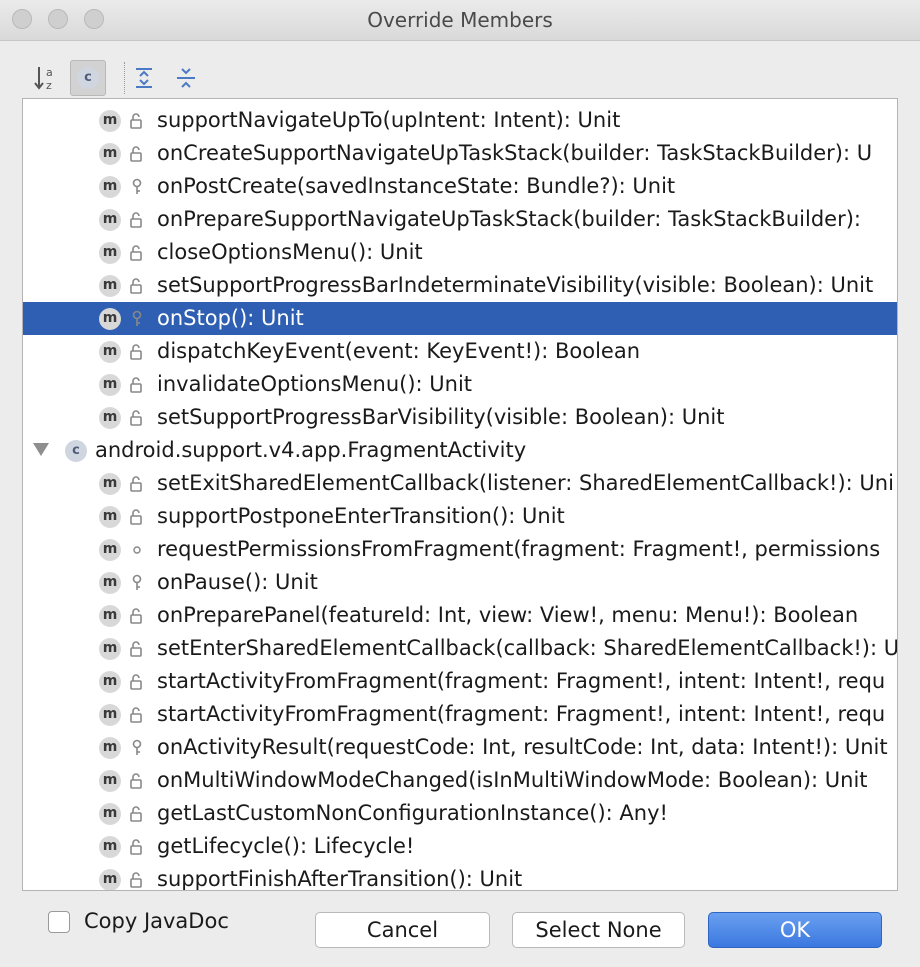 The height and width of the screenshot is (967, 920). What do you see at coordinates (230, 318) in the screenshot?
I see `method-signature-label: onStop(): Unit` at bounding box center [230, 318].